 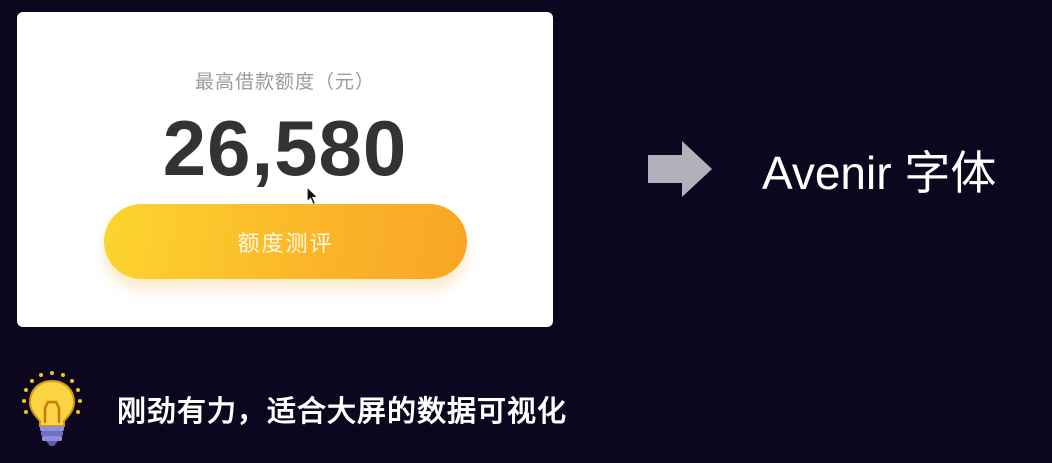 I want to click on credit-limit-amount: 26,580, so click(x=285, y=148).